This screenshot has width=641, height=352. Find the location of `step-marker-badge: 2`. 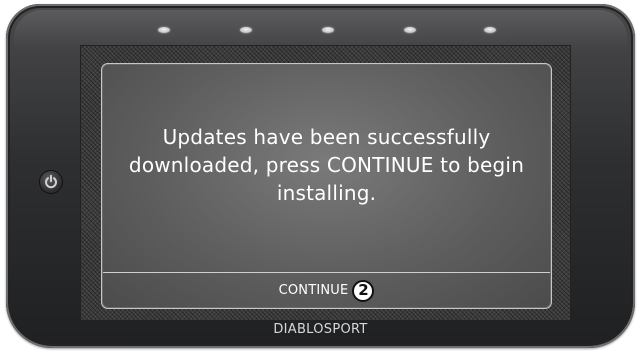

step-marker-badge: 2 is located at coordinates (363, 290).